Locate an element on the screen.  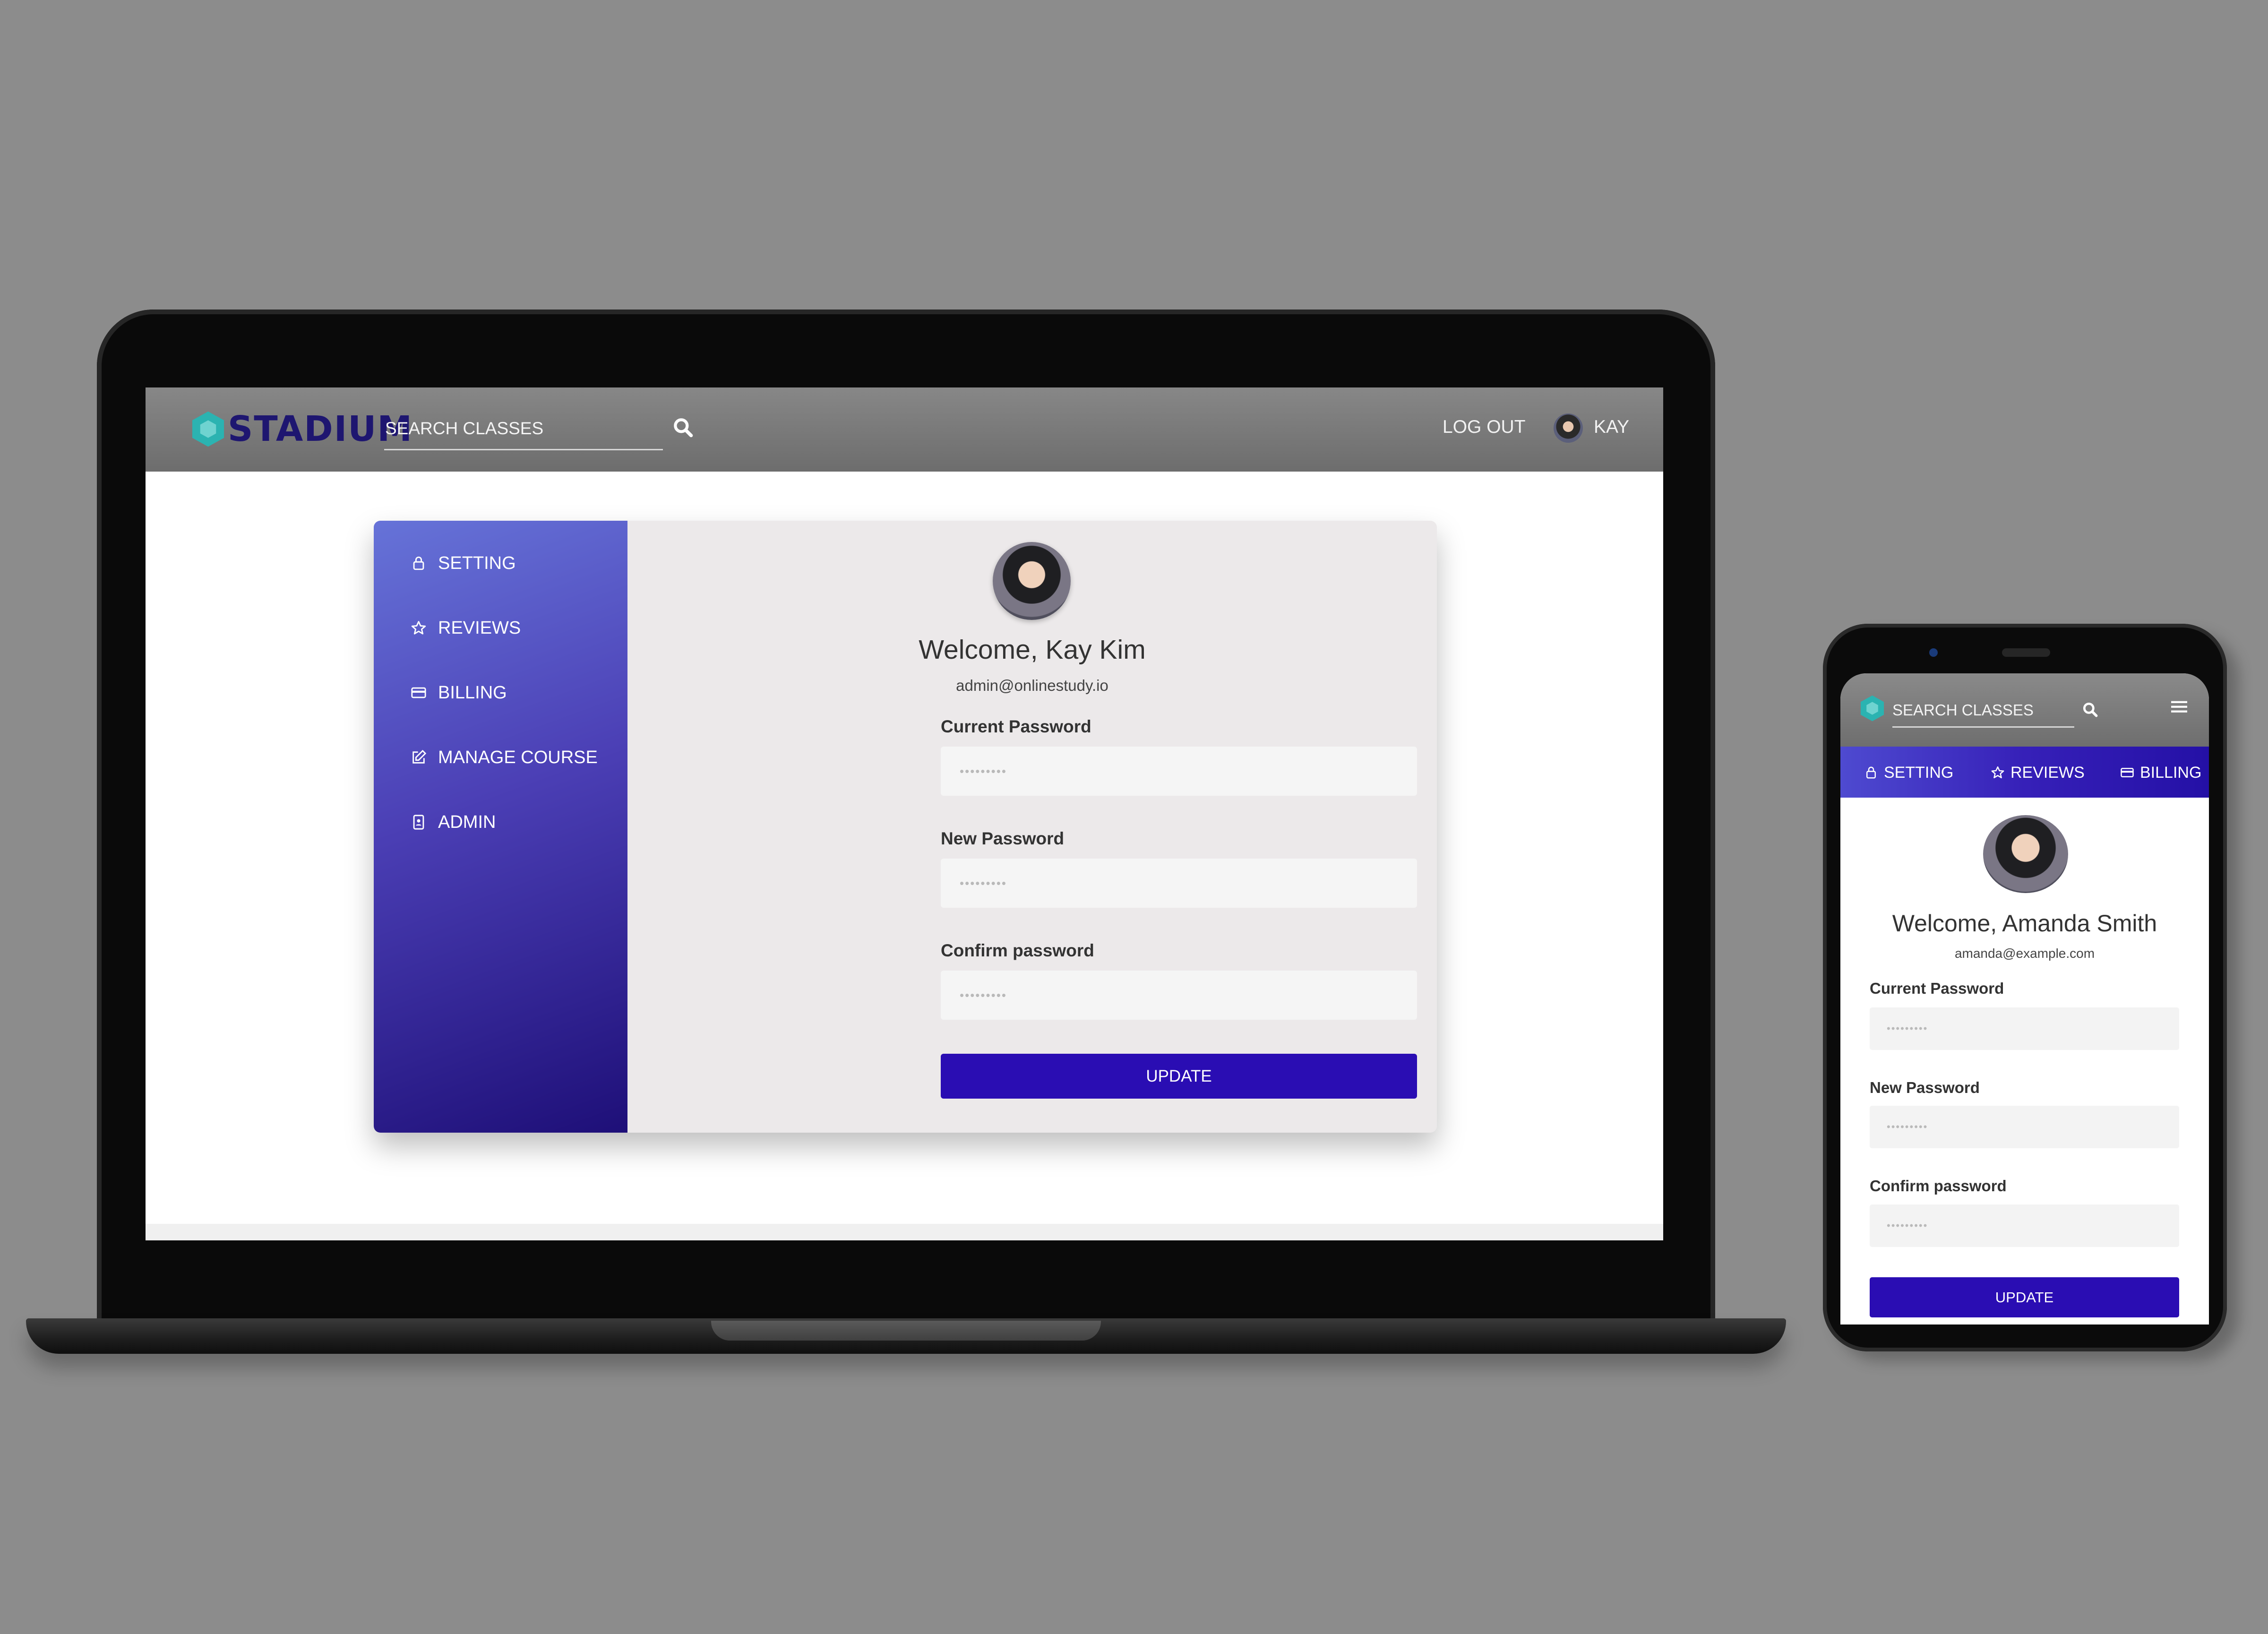
tab-setting: SETTING is located at coordinates (1908, 772).